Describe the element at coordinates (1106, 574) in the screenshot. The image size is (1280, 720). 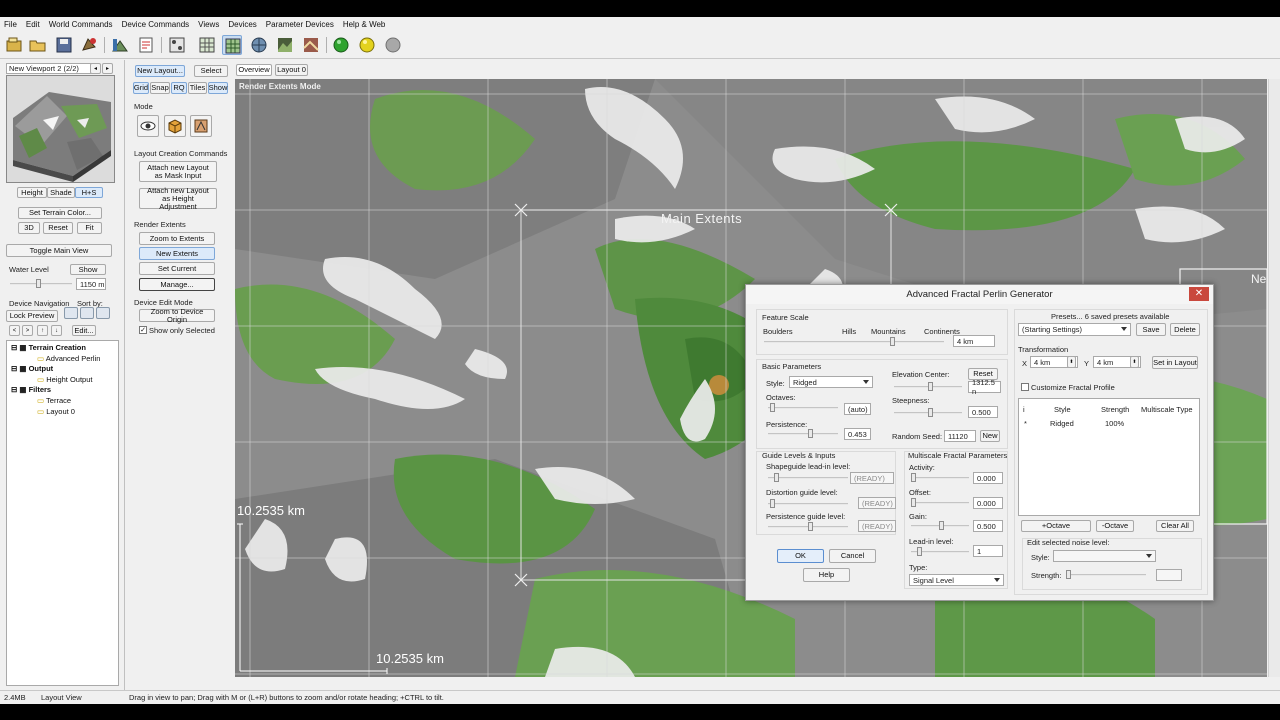
I see `noise-strength-slider` at that location.